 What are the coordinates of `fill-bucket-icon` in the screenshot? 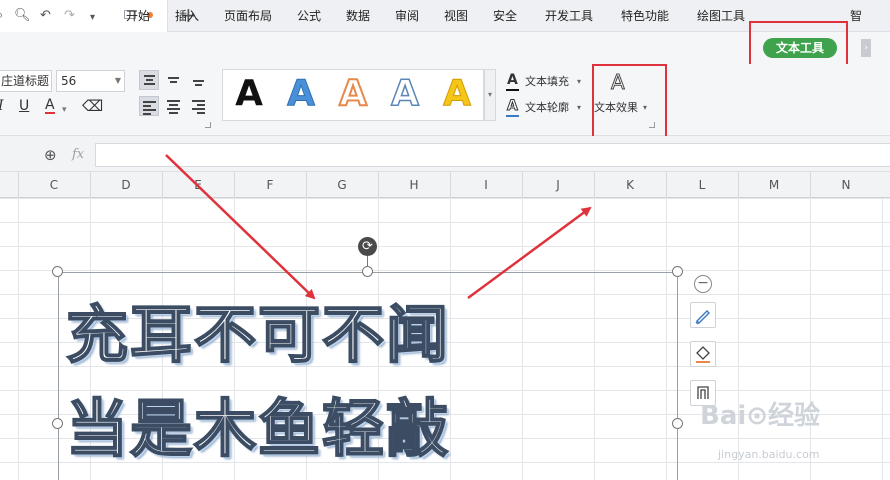 It's located at (703, 354).